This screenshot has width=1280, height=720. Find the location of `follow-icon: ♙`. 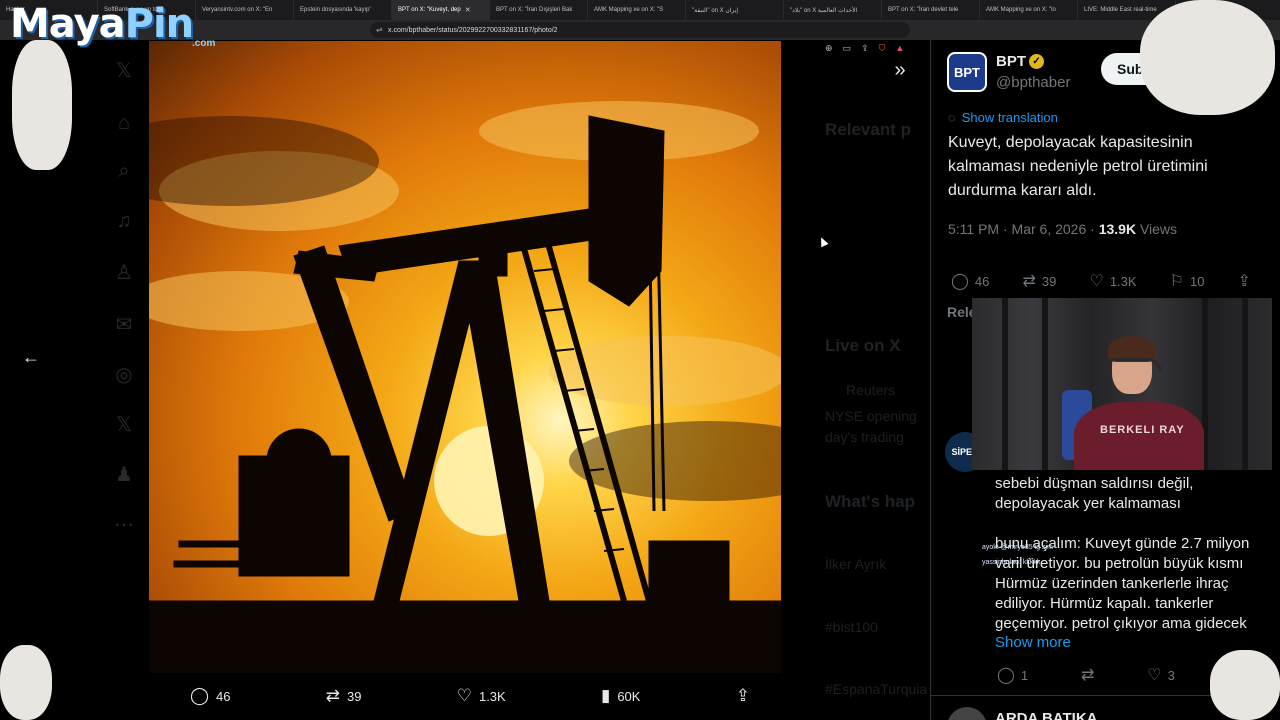

follow-icon: ♙ is located at coordinates (124, 272).